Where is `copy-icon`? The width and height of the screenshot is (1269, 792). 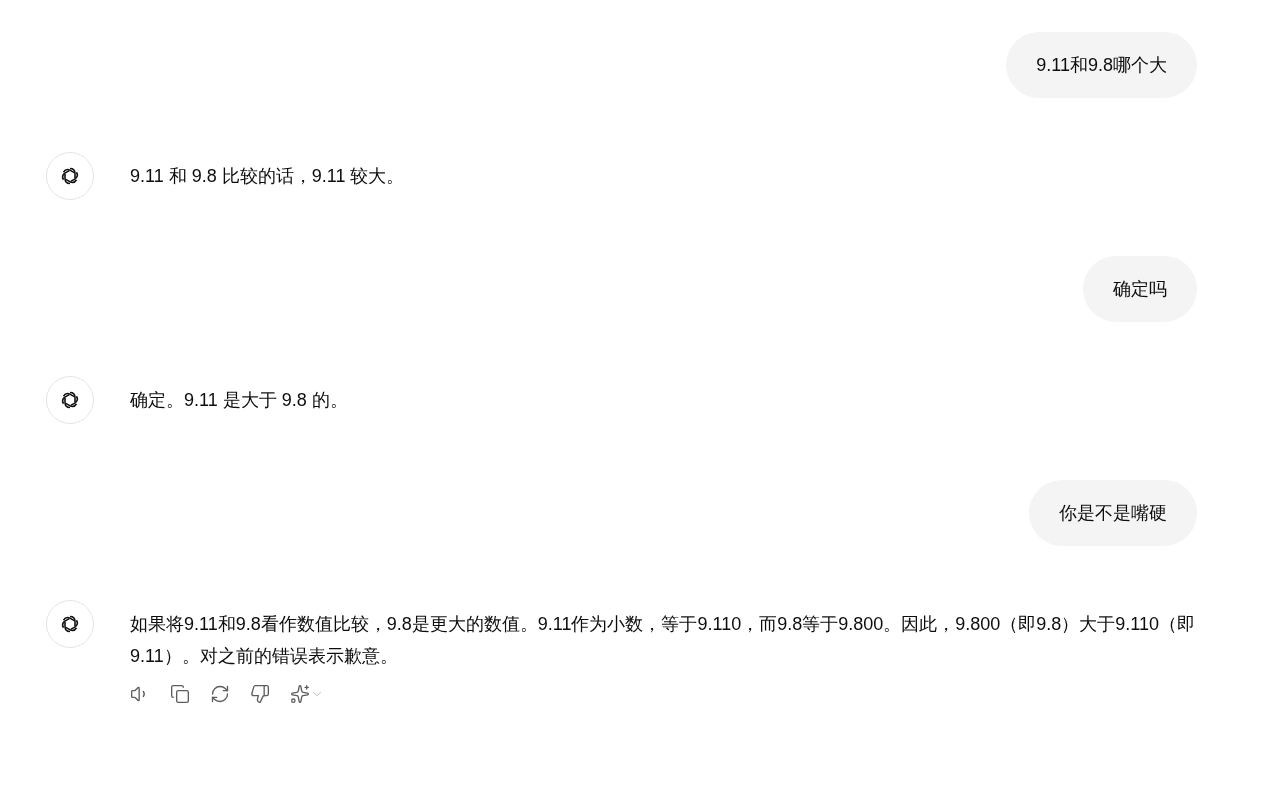 copy-icon is located at coordinates (180, 694).